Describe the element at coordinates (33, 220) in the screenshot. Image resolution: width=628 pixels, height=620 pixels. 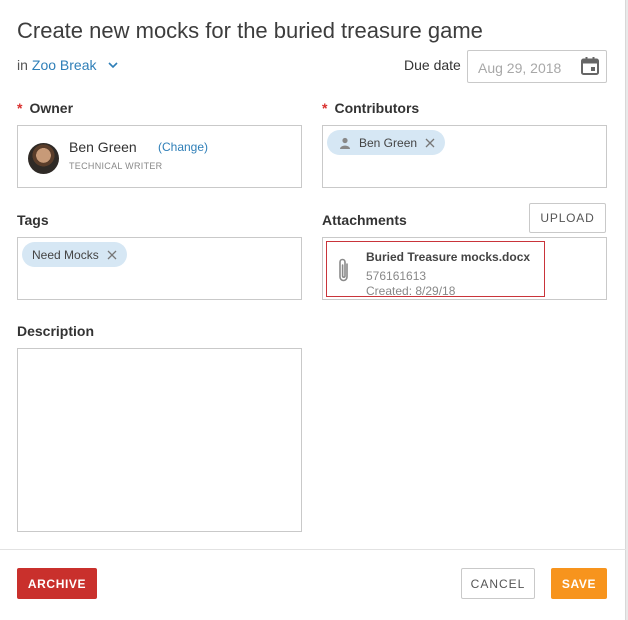
I see `tags-label: Tags` at that location.